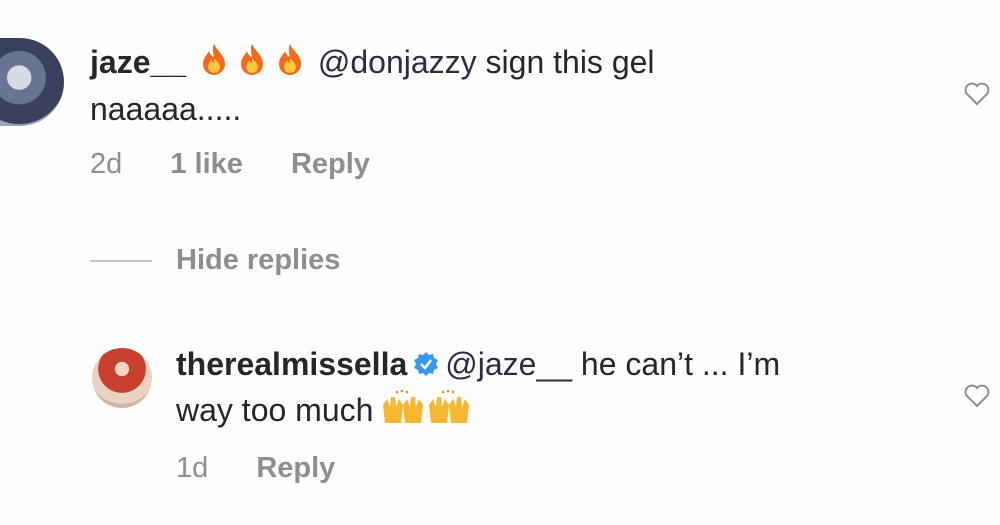  I want to click on comment-text: sign this gel, so click(570, 62).